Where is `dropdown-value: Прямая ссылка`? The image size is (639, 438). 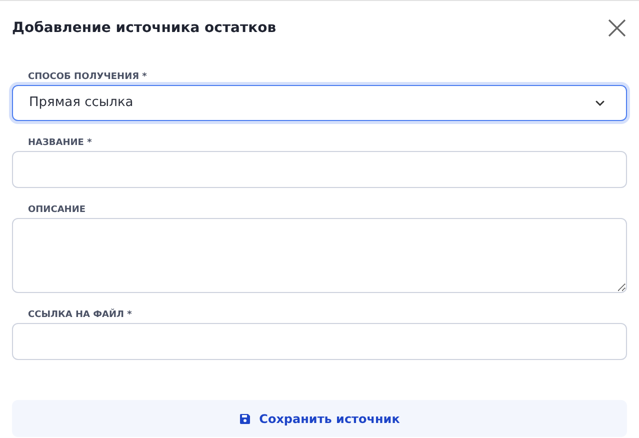
dropdown-value: Прямая ссылка is located at coordinates (81, 103).